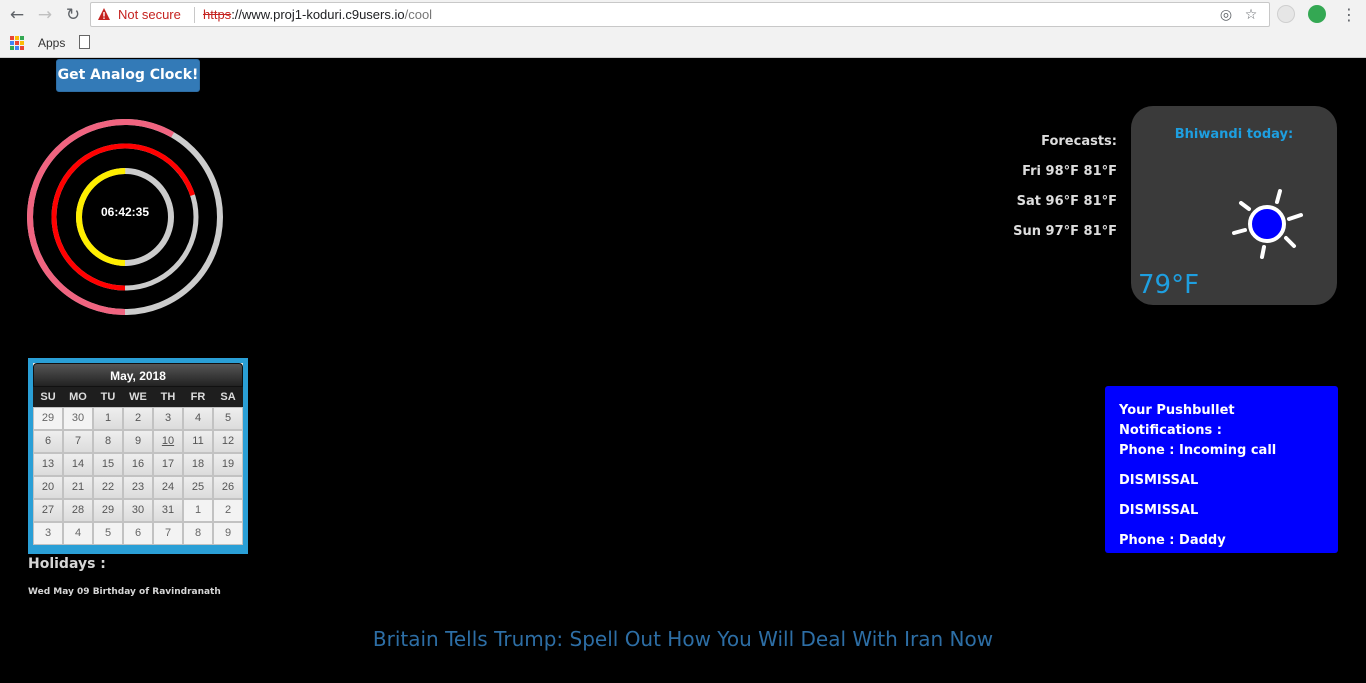 The image size is (1366, 683). Describe the element at coordinates (1251, 15) in the screenshot. I see `bookmark-star-icon: ☆` at that location.